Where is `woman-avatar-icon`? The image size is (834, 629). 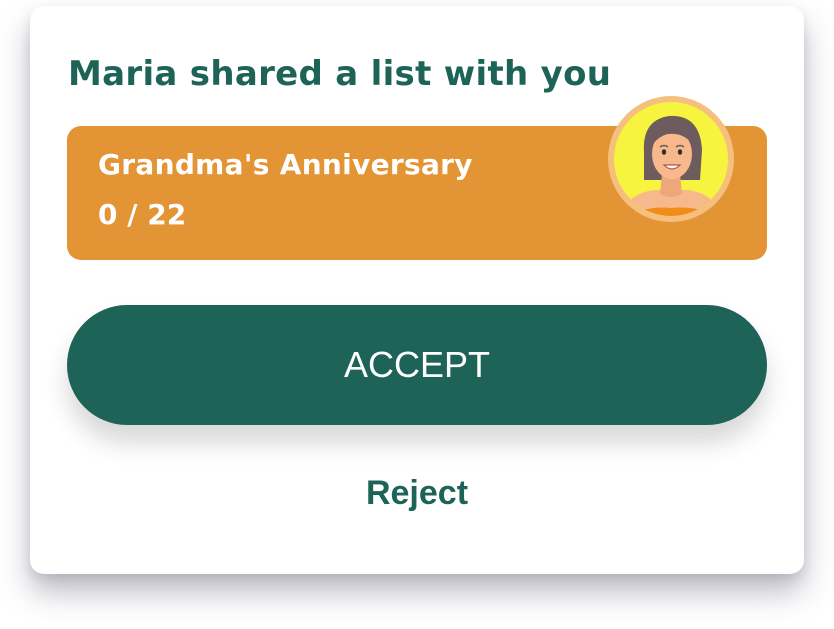
woman-avatar-icon is located at coordinates (671, 159).